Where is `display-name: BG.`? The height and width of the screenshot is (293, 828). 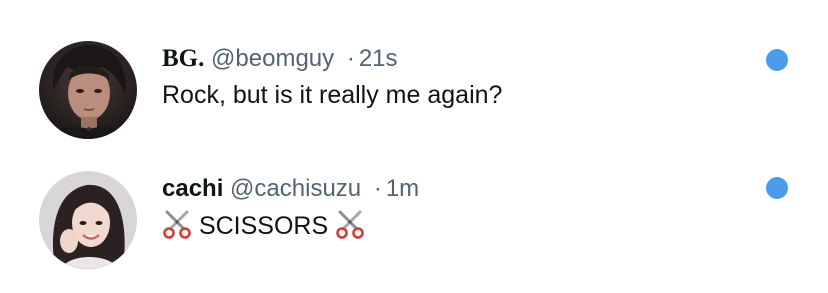 display-name: BG. is located at coordinates (183, 58).